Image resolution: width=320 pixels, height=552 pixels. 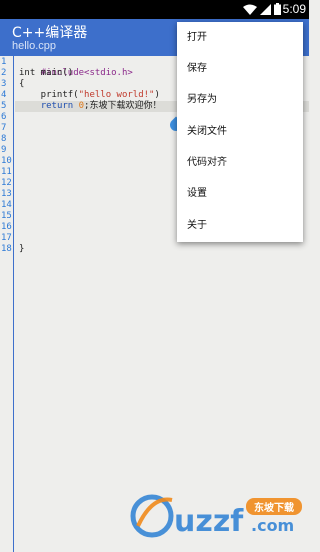 I want to click on wifi-icon, so click(x=250, y=9).